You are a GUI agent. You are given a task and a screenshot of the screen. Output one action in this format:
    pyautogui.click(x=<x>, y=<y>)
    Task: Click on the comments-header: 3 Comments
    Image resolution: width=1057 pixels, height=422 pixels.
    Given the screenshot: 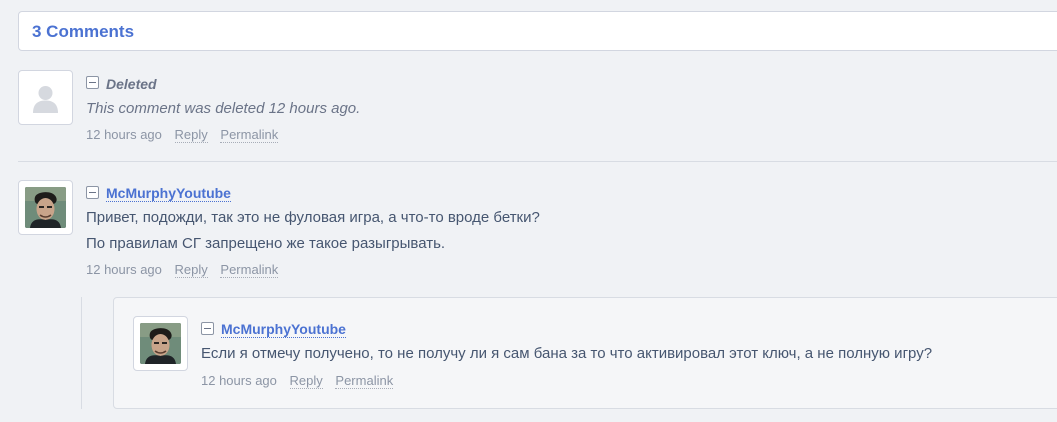 What is the action you would take?
    pyautogui.click(x=537, y=31)
    